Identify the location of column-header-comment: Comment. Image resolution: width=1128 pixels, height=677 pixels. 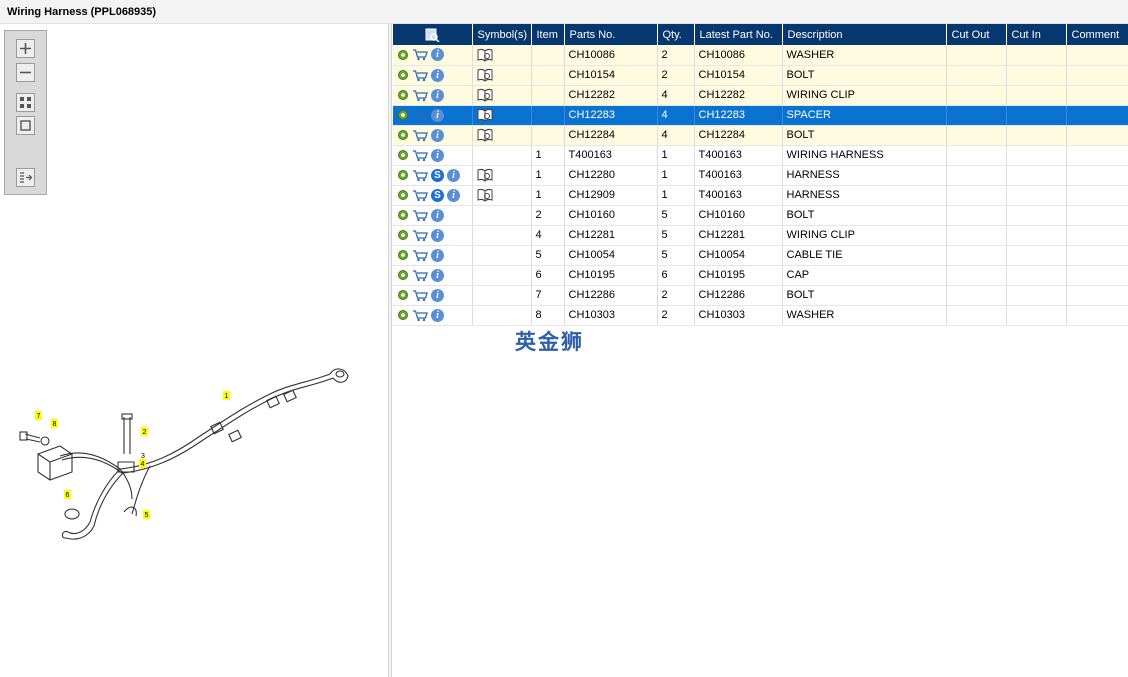
(1097, 34).